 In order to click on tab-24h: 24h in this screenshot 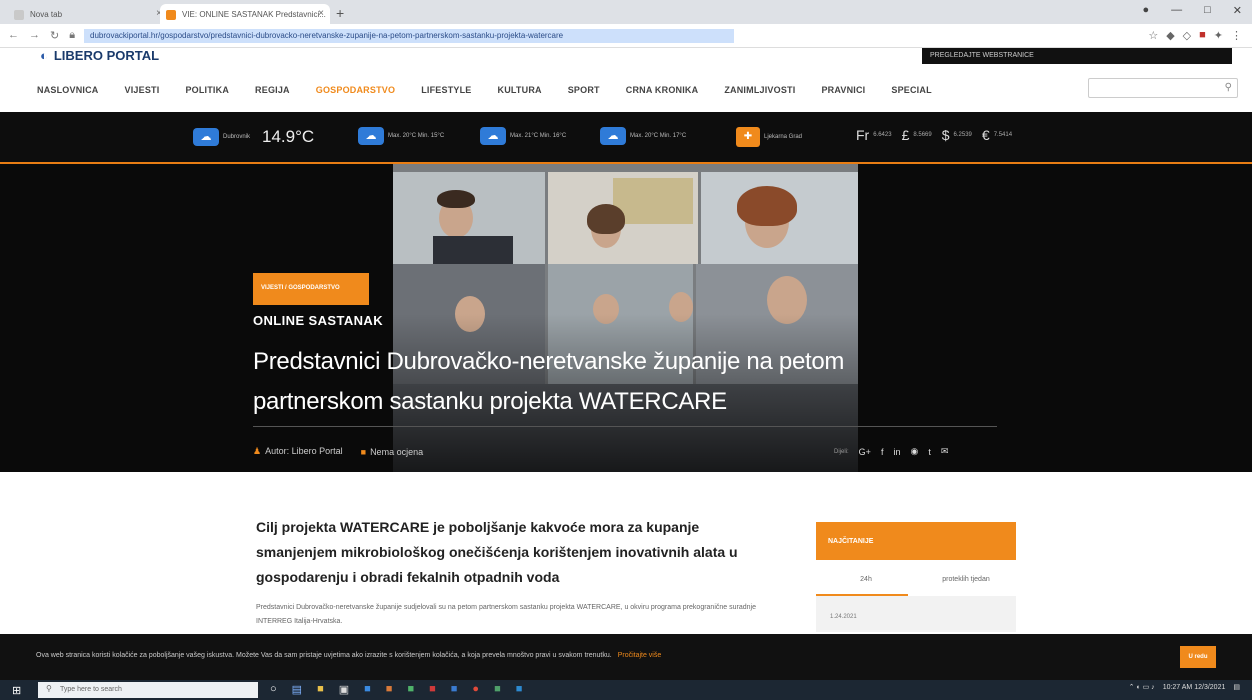, I will do `click(866, 578)`.